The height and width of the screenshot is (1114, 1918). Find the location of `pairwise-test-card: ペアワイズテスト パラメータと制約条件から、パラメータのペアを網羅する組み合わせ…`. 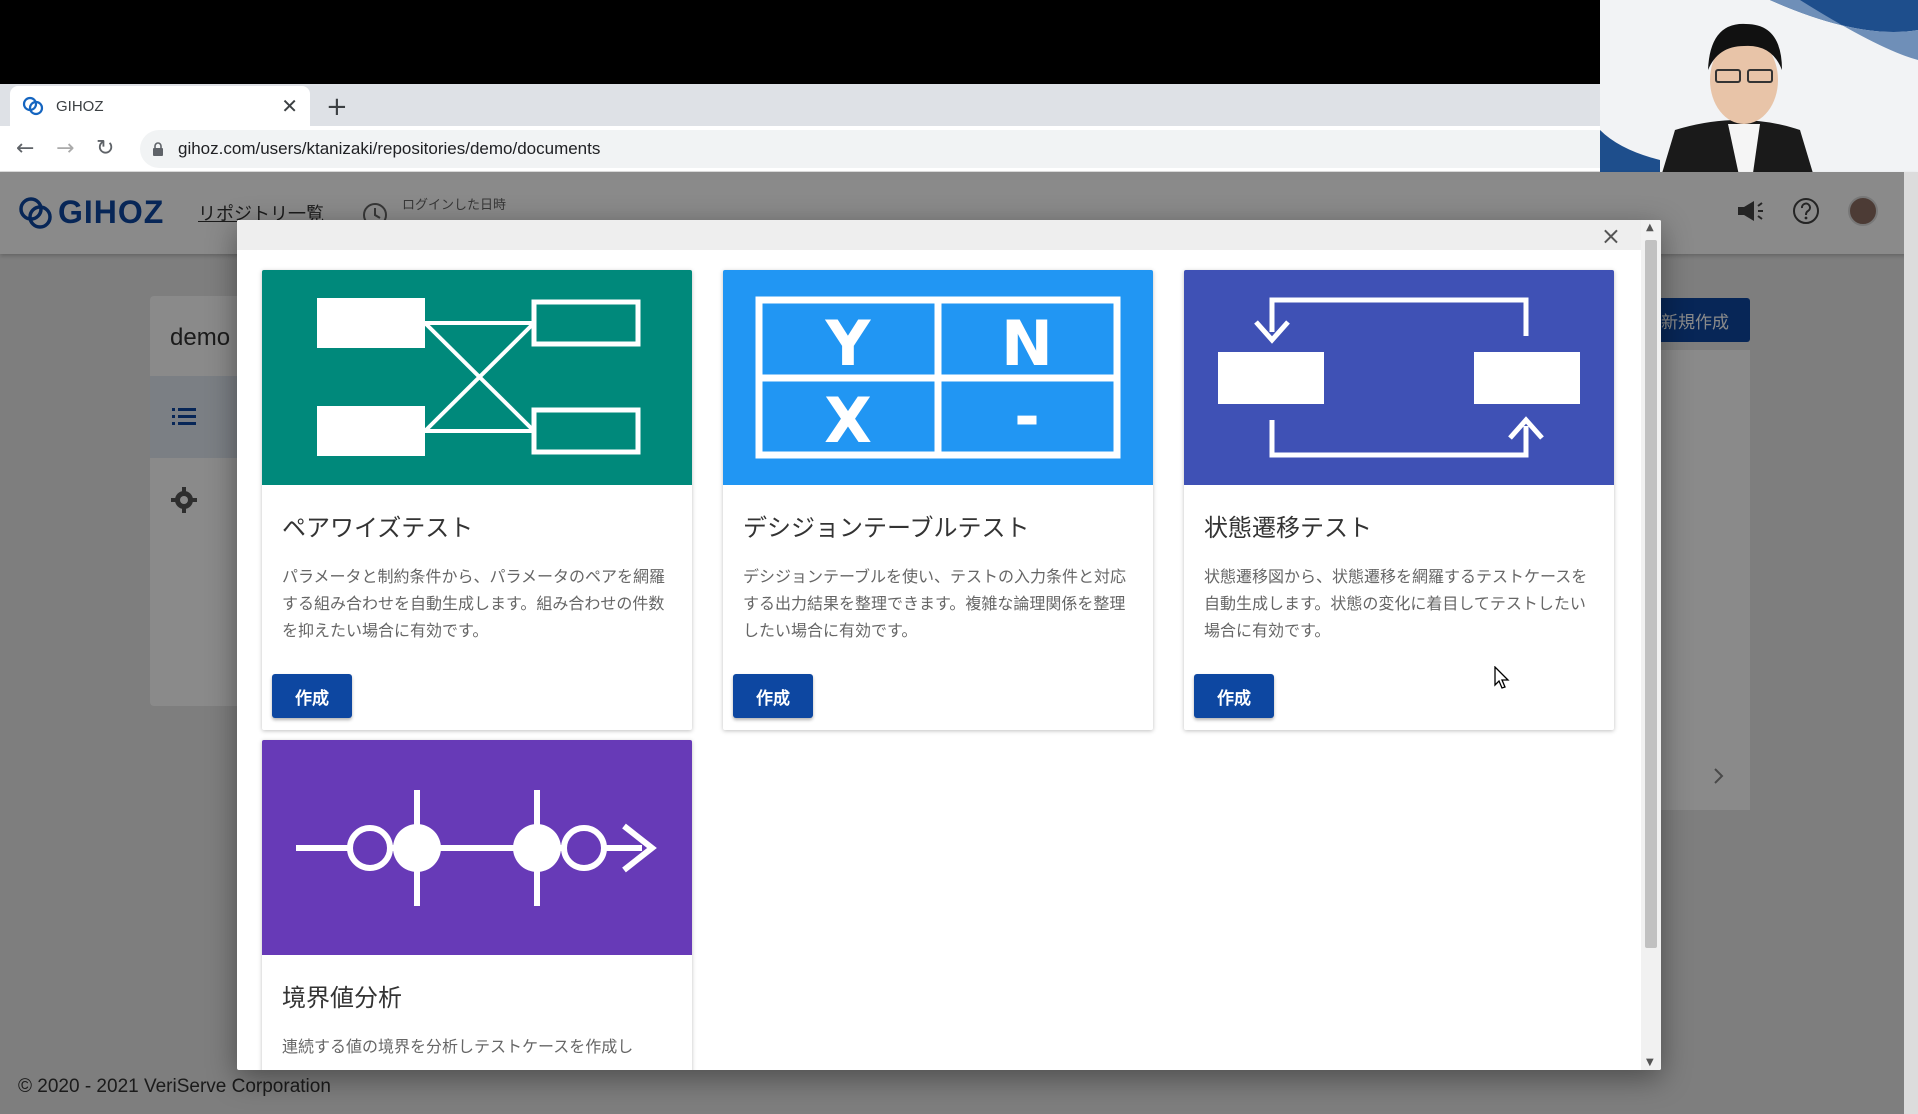

pairwise-test-card: ペアワイズテスト パラメータと制約条件から、パラメータのペアを網羅する組み合わせ… is located at coordinates (477, 500).